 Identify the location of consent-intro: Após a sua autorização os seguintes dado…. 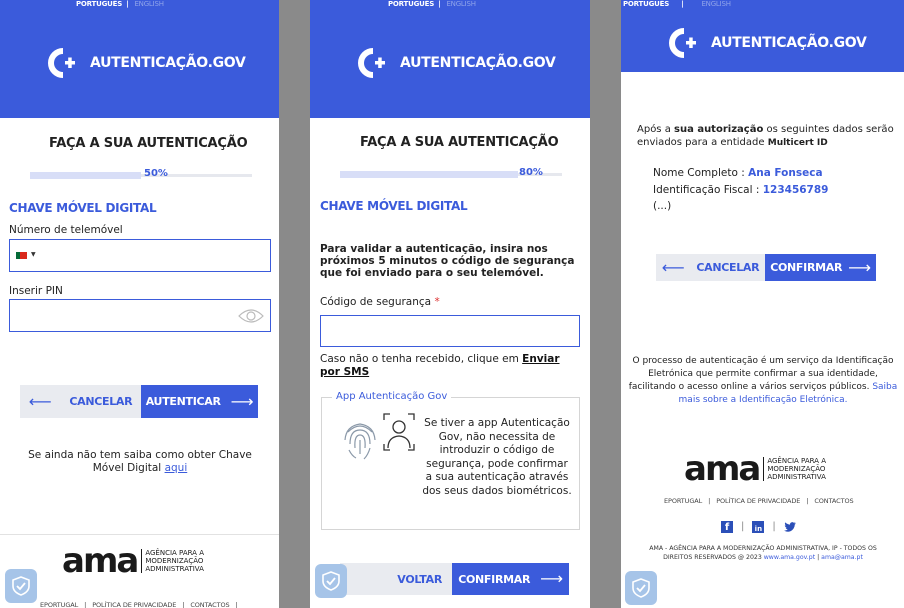
(767, 136).